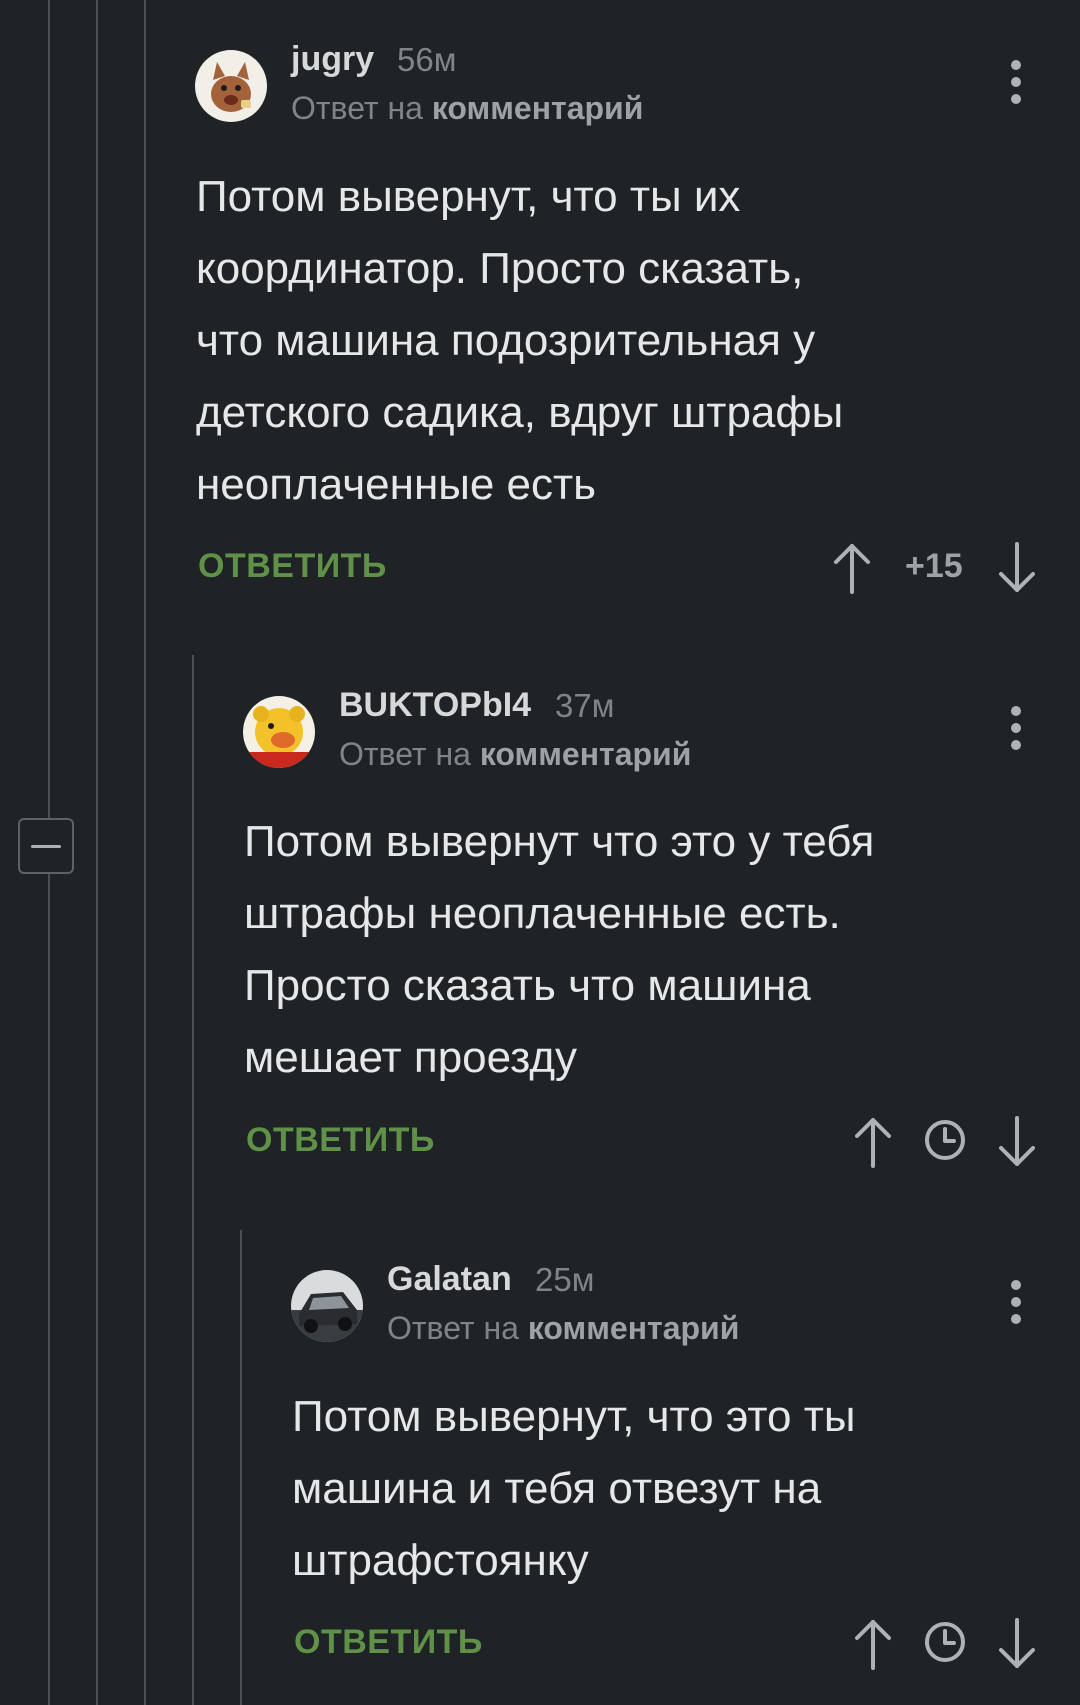  I want to click on car-avatar-icon, so click(327, 1306).